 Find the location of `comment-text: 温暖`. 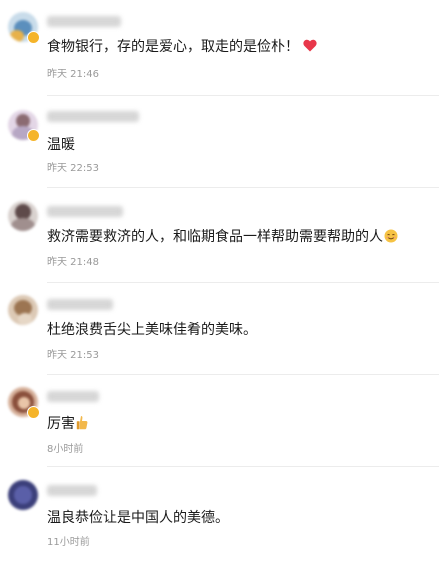

comment-text: 温暖 is located at coordinates (61, 145).